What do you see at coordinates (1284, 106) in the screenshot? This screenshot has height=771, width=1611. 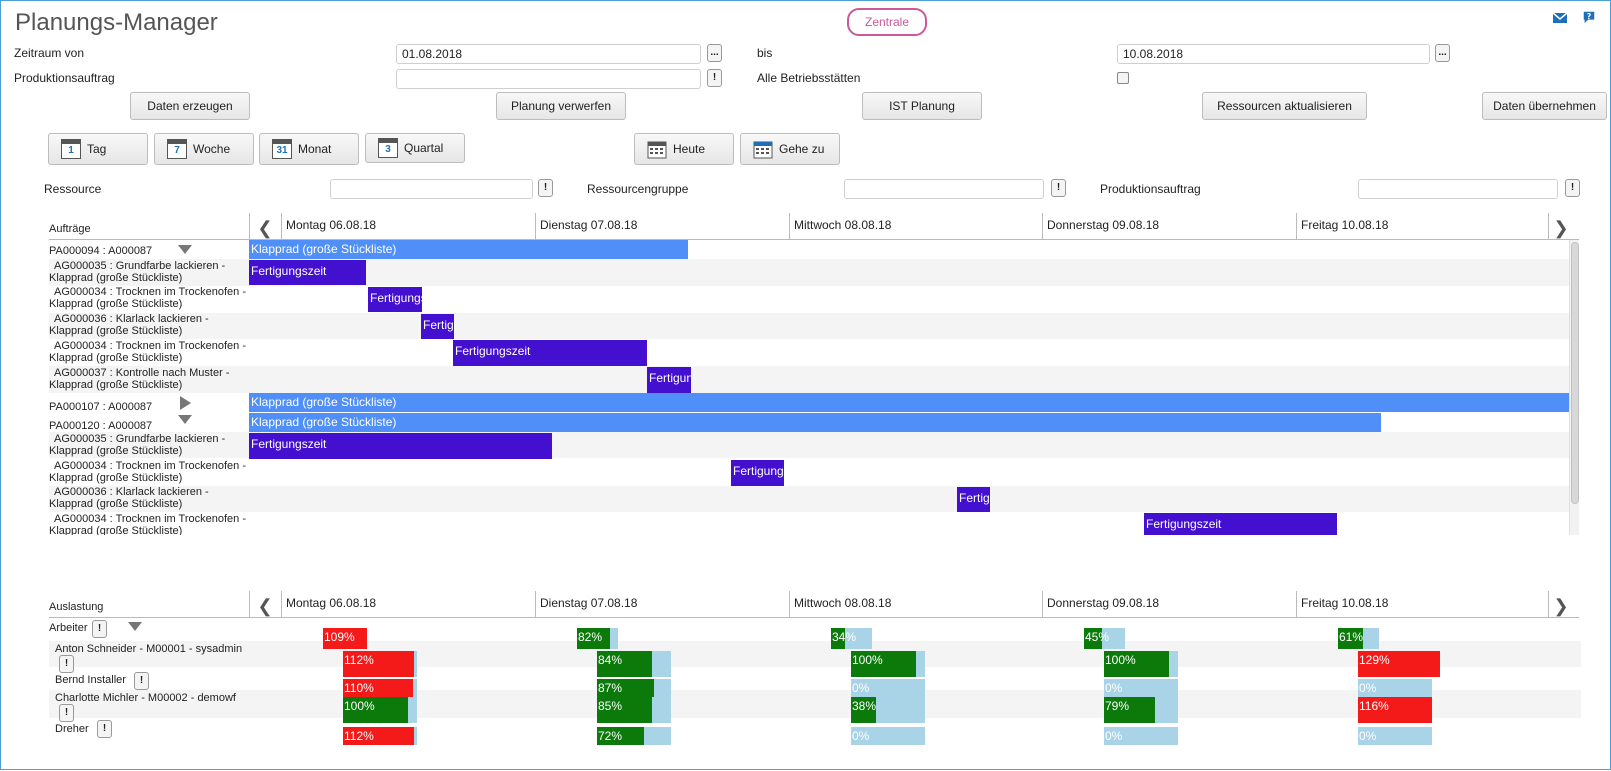 I see `ressourcen-aktualisieren-button: Ressourcen aktualisieren` at bounding box center [1284, 106].